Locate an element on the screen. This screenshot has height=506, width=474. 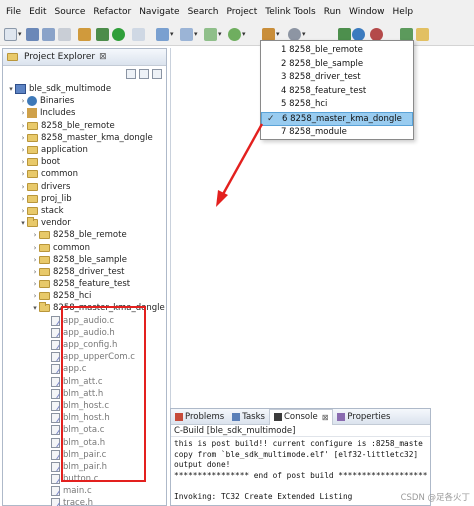
build-config-item: 3 8258_driver_test is located at coordinates (337, 78).